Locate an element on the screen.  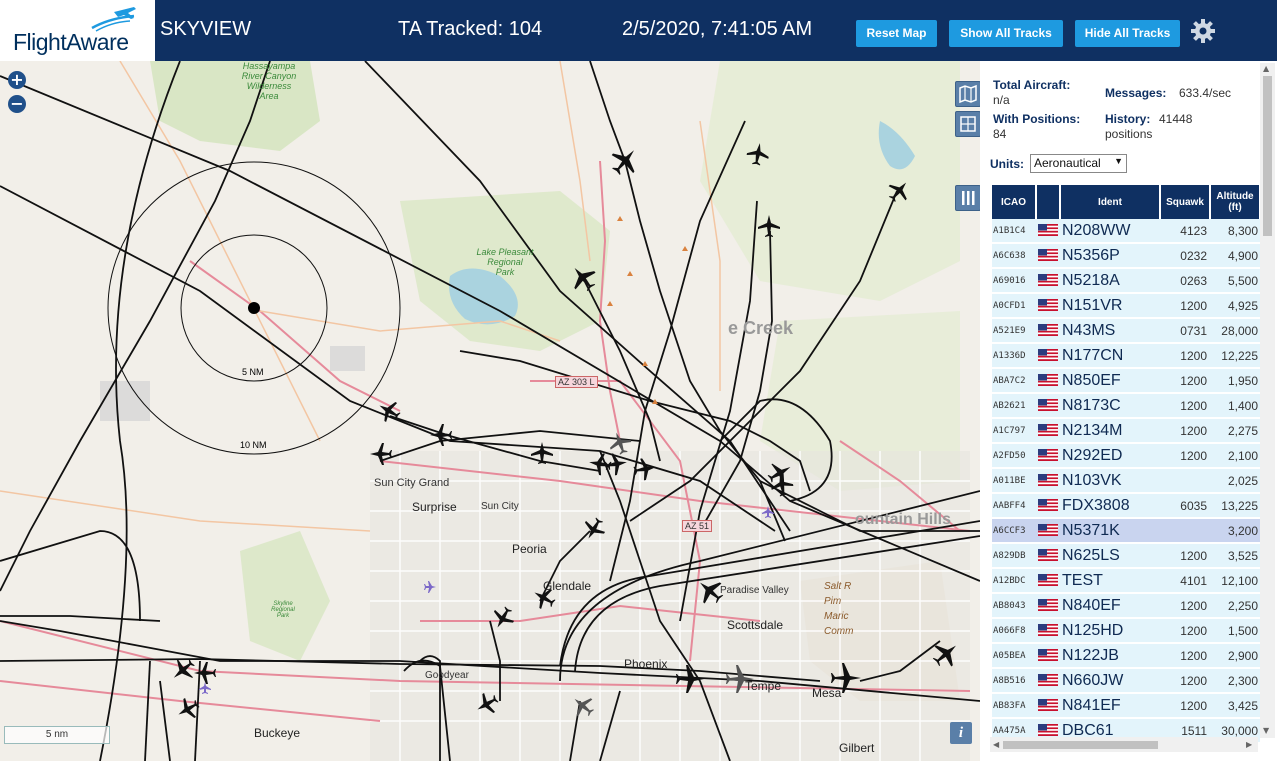
map-icon is located at coordinates (968, 94).